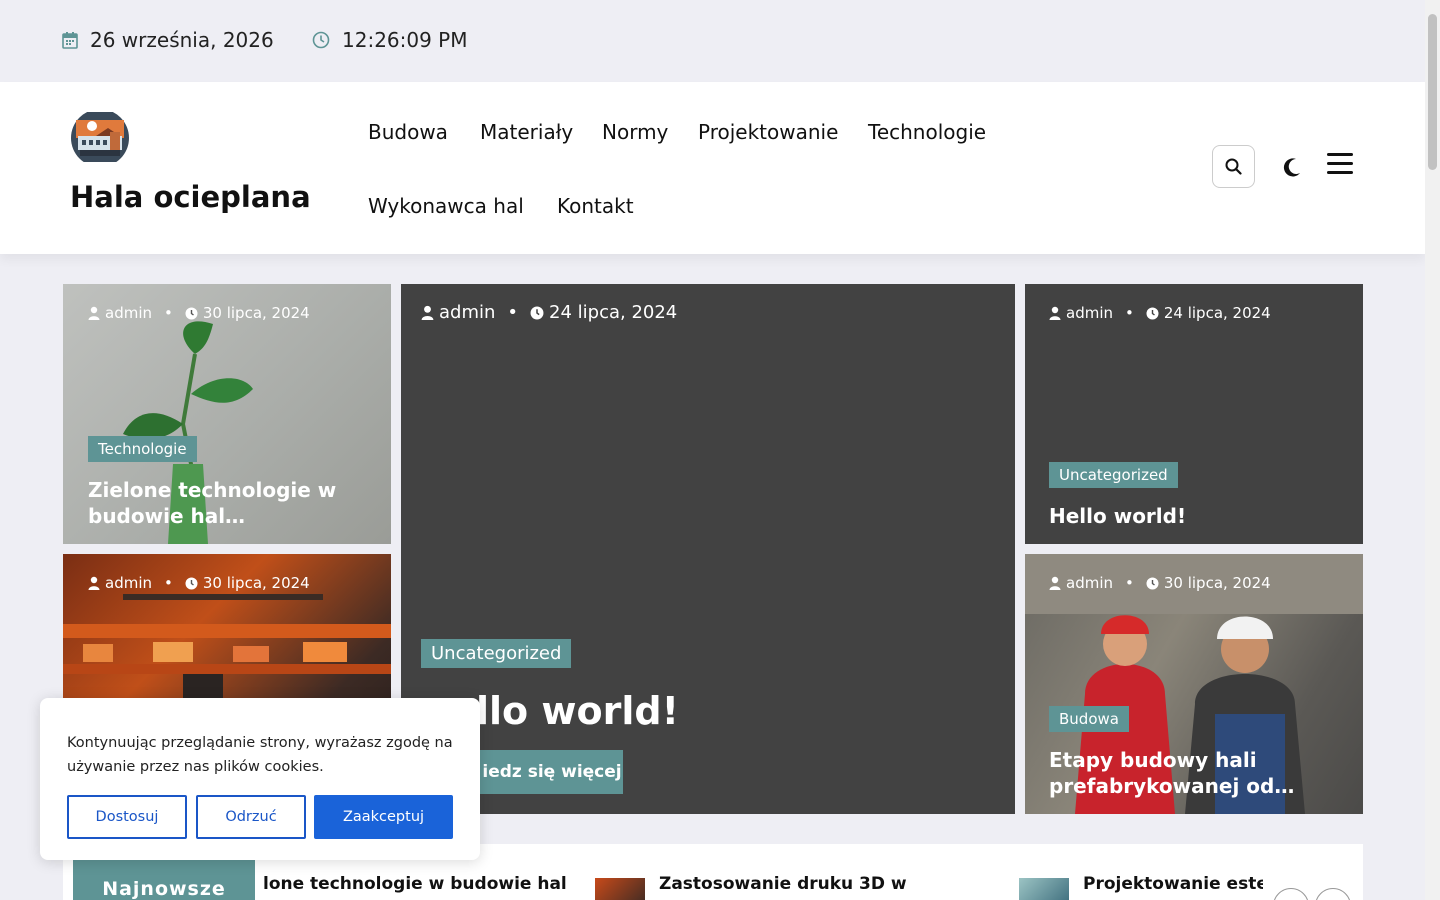 The image size is (1440, 900). What do you see at coordinates (927, 132) in the screenshot?
I see `nav-item-technologie: Technologie` at bounding box center [927, 132].